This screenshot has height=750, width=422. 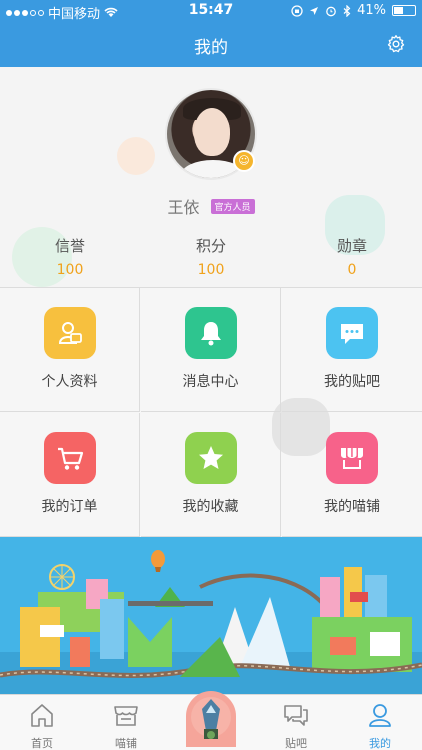 I want to click on battery-icon, so click(x=404, y=10).